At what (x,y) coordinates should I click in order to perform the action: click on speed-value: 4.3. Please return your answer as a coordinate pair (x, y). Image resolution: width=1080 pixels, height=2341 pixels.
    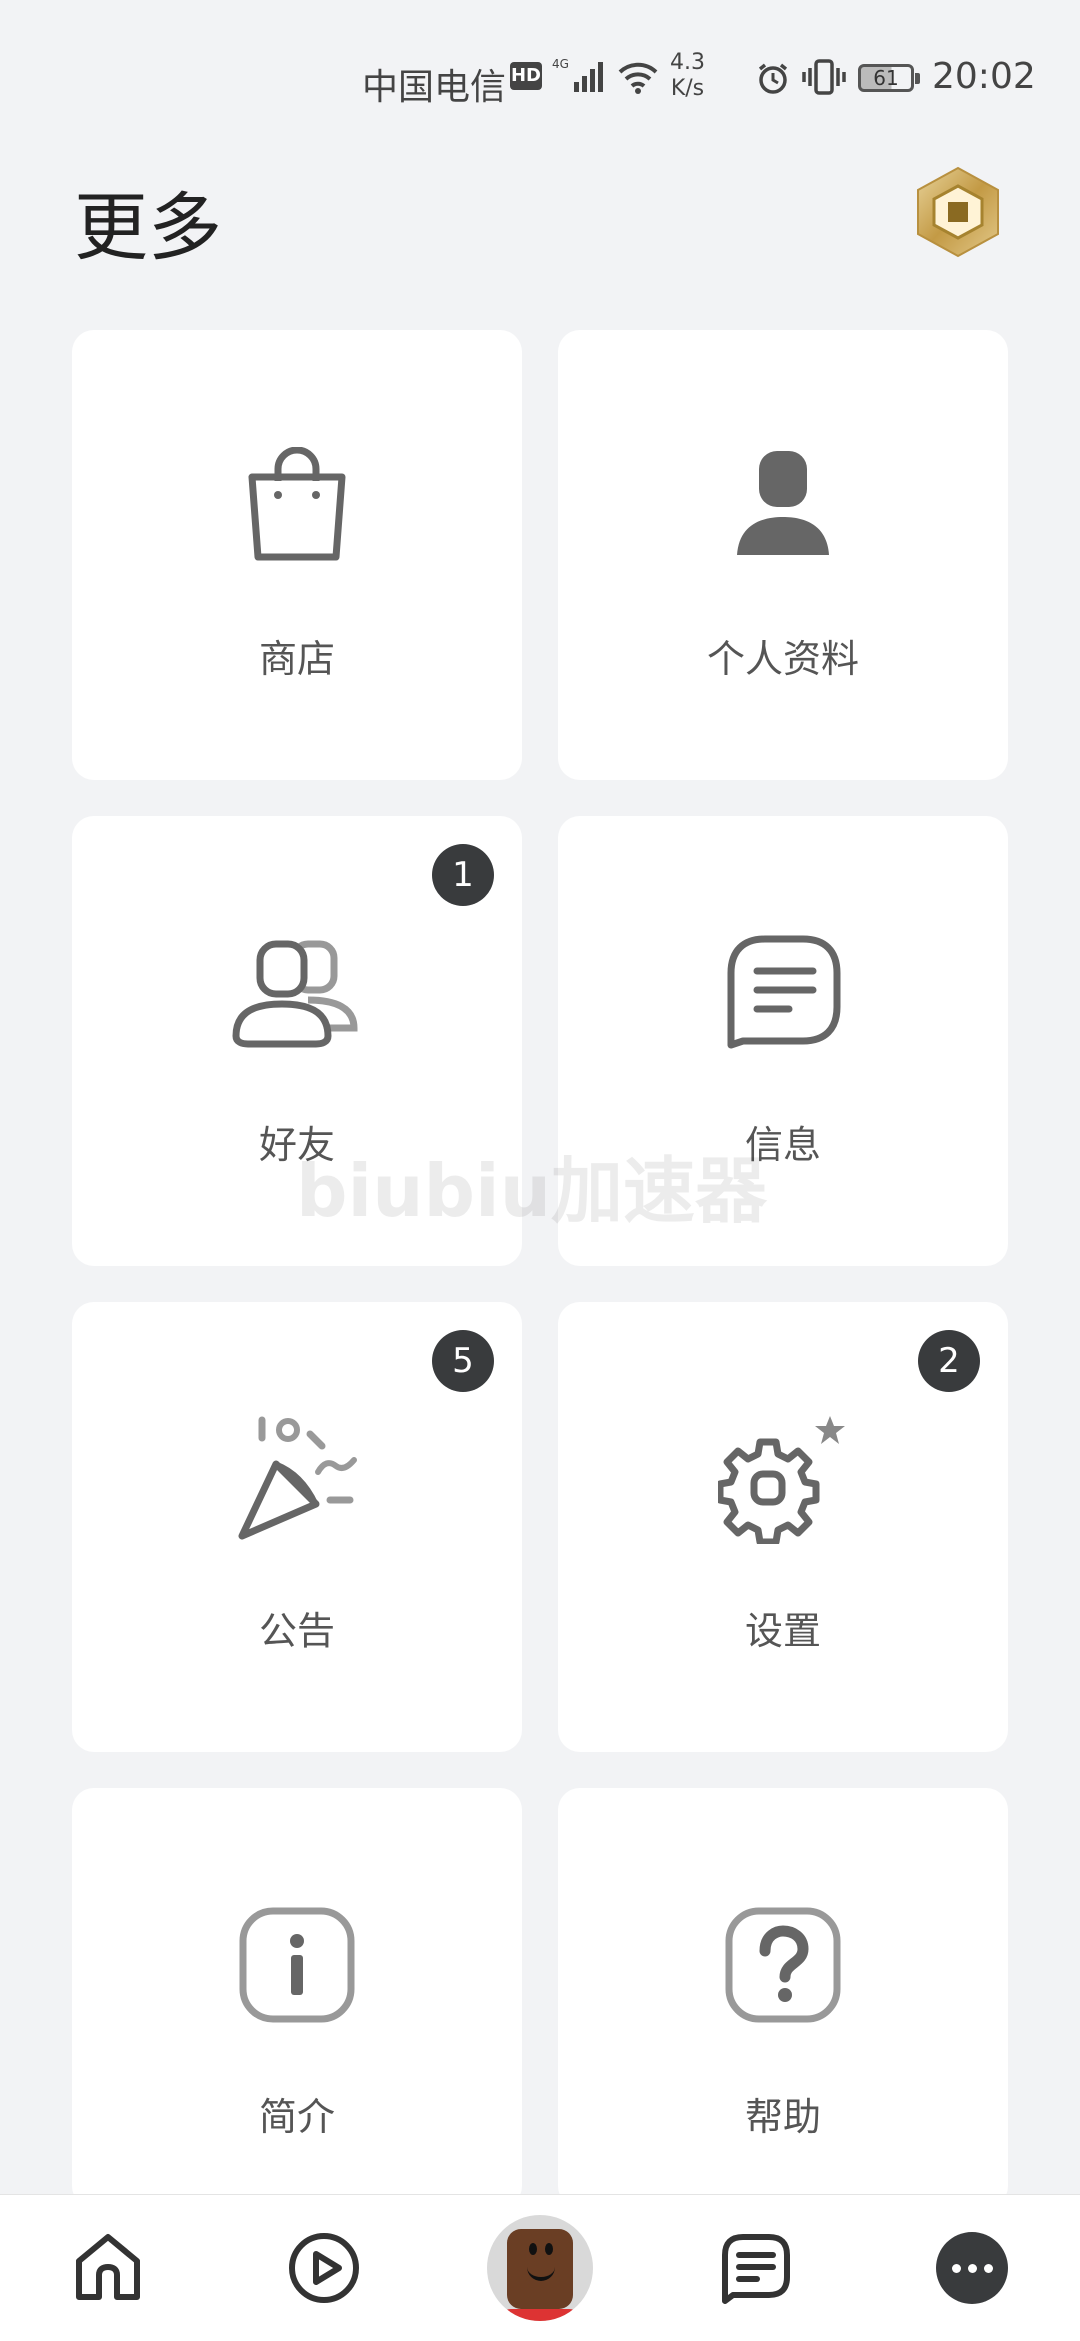
    Looking at the image, I should click on (687, 62).